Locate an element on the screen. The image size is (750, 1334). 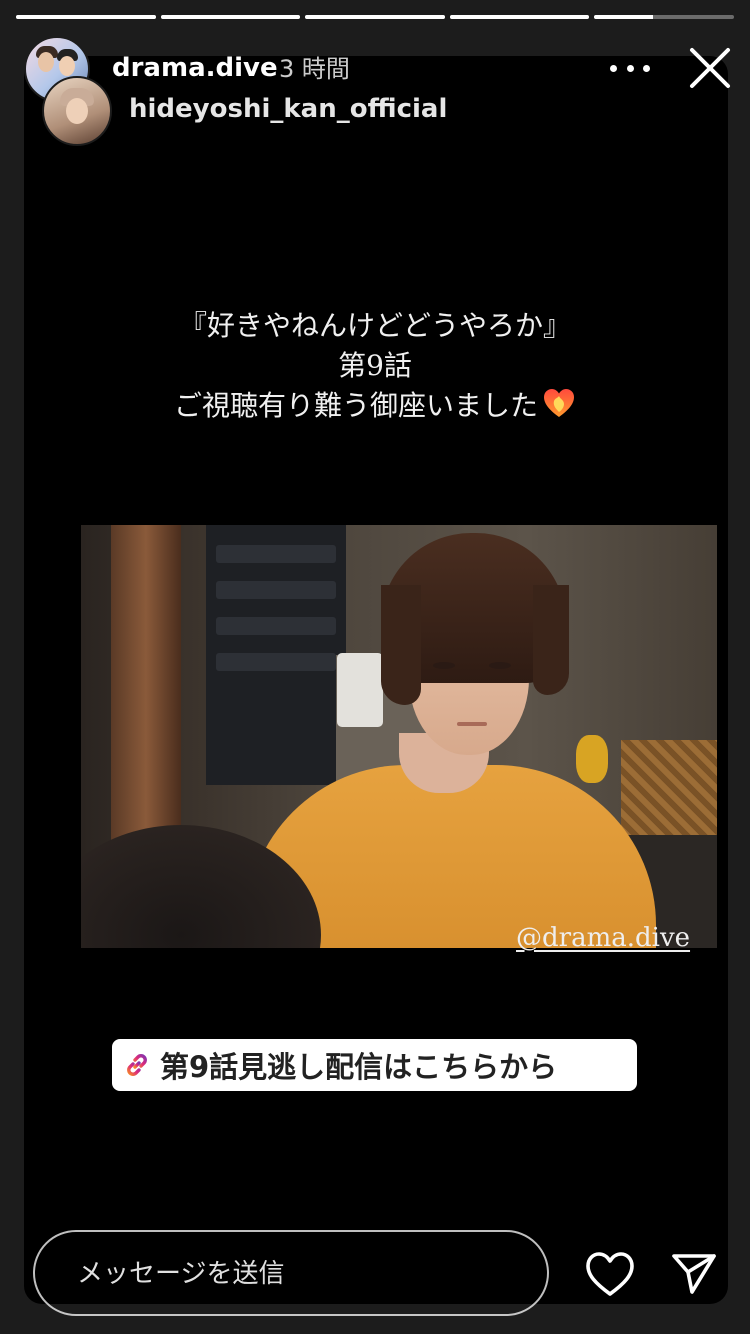
avatar-hideyoshi-kan-official is located at coordinates (77, 111).